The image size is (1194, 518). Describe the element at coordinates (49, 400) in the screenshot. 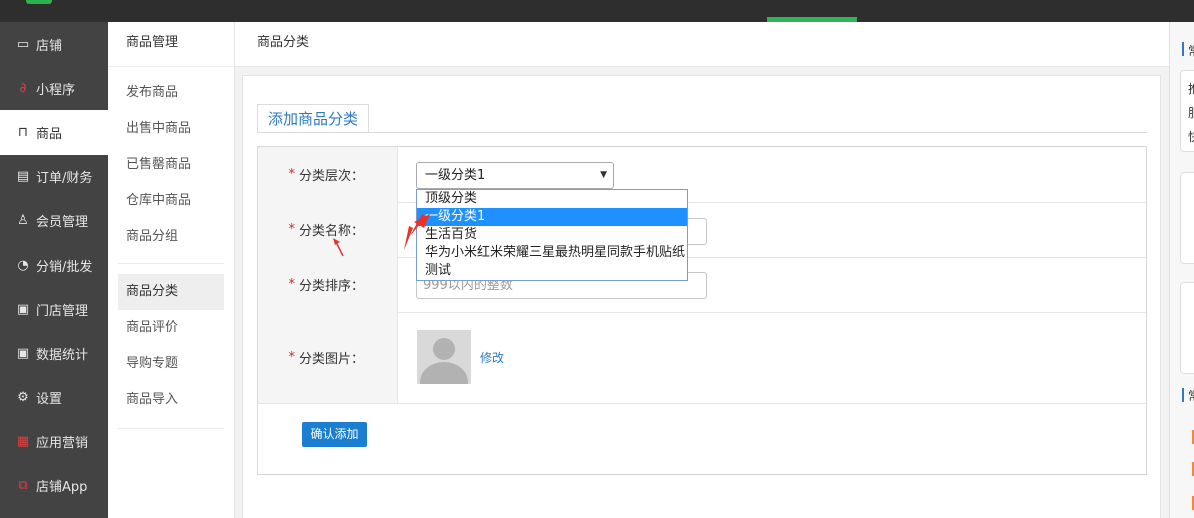

I see `sidebar-item-label: 设置` at that location.